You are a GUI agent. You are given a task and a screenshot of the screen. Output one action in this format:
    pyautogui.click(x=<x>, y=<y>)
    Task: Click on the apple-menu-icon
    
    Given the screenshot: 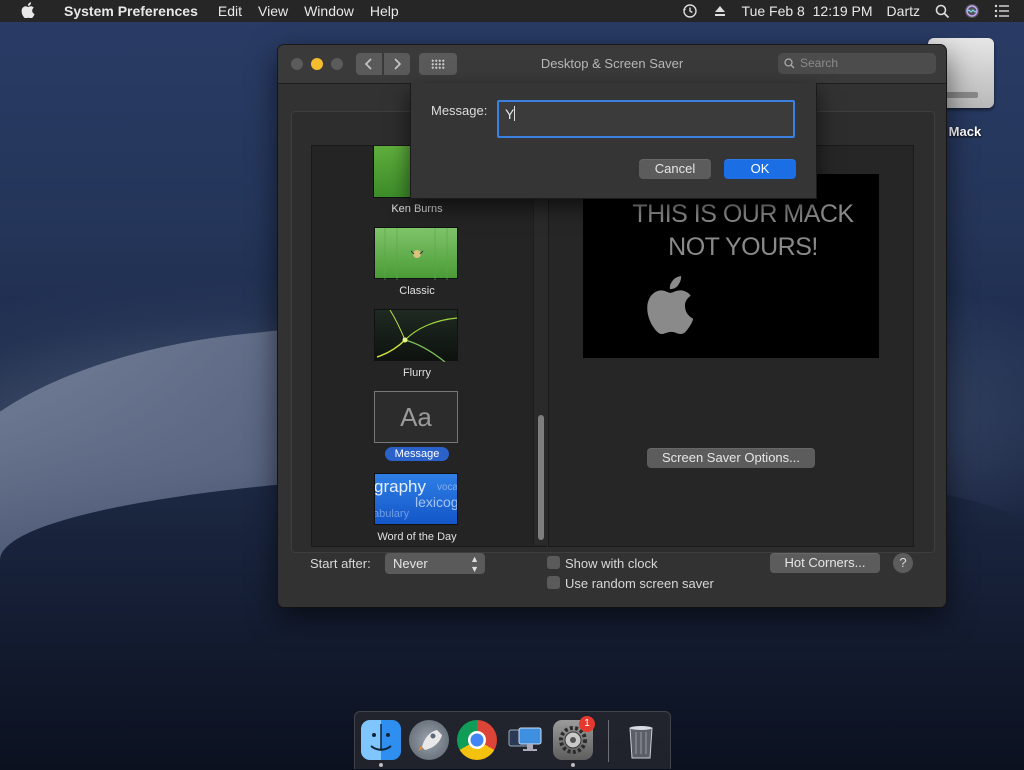 What is the action you would take?
    pyautogui.click(x=28, y=11)
    